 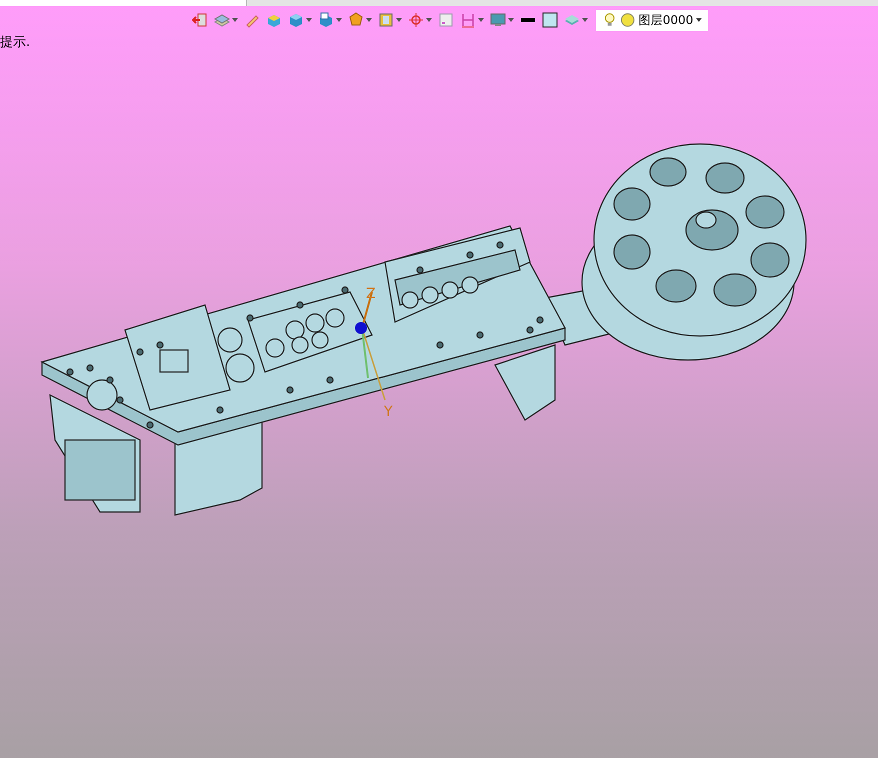 I want to click on axis-label: Z, so click(x=371, y=294).